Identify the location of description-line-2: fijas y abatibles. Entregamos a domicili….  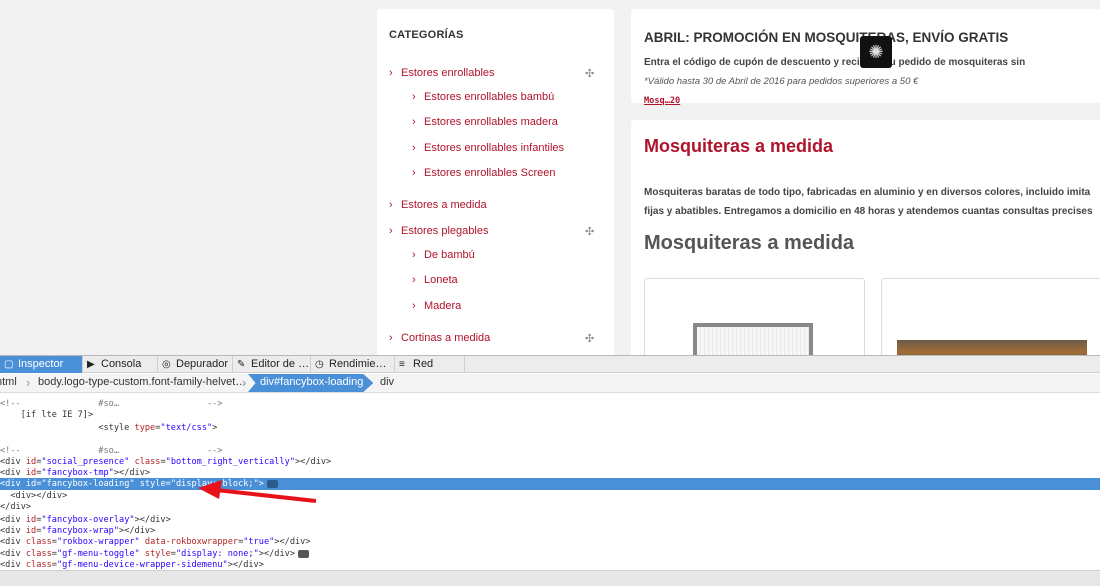
(868, 211).